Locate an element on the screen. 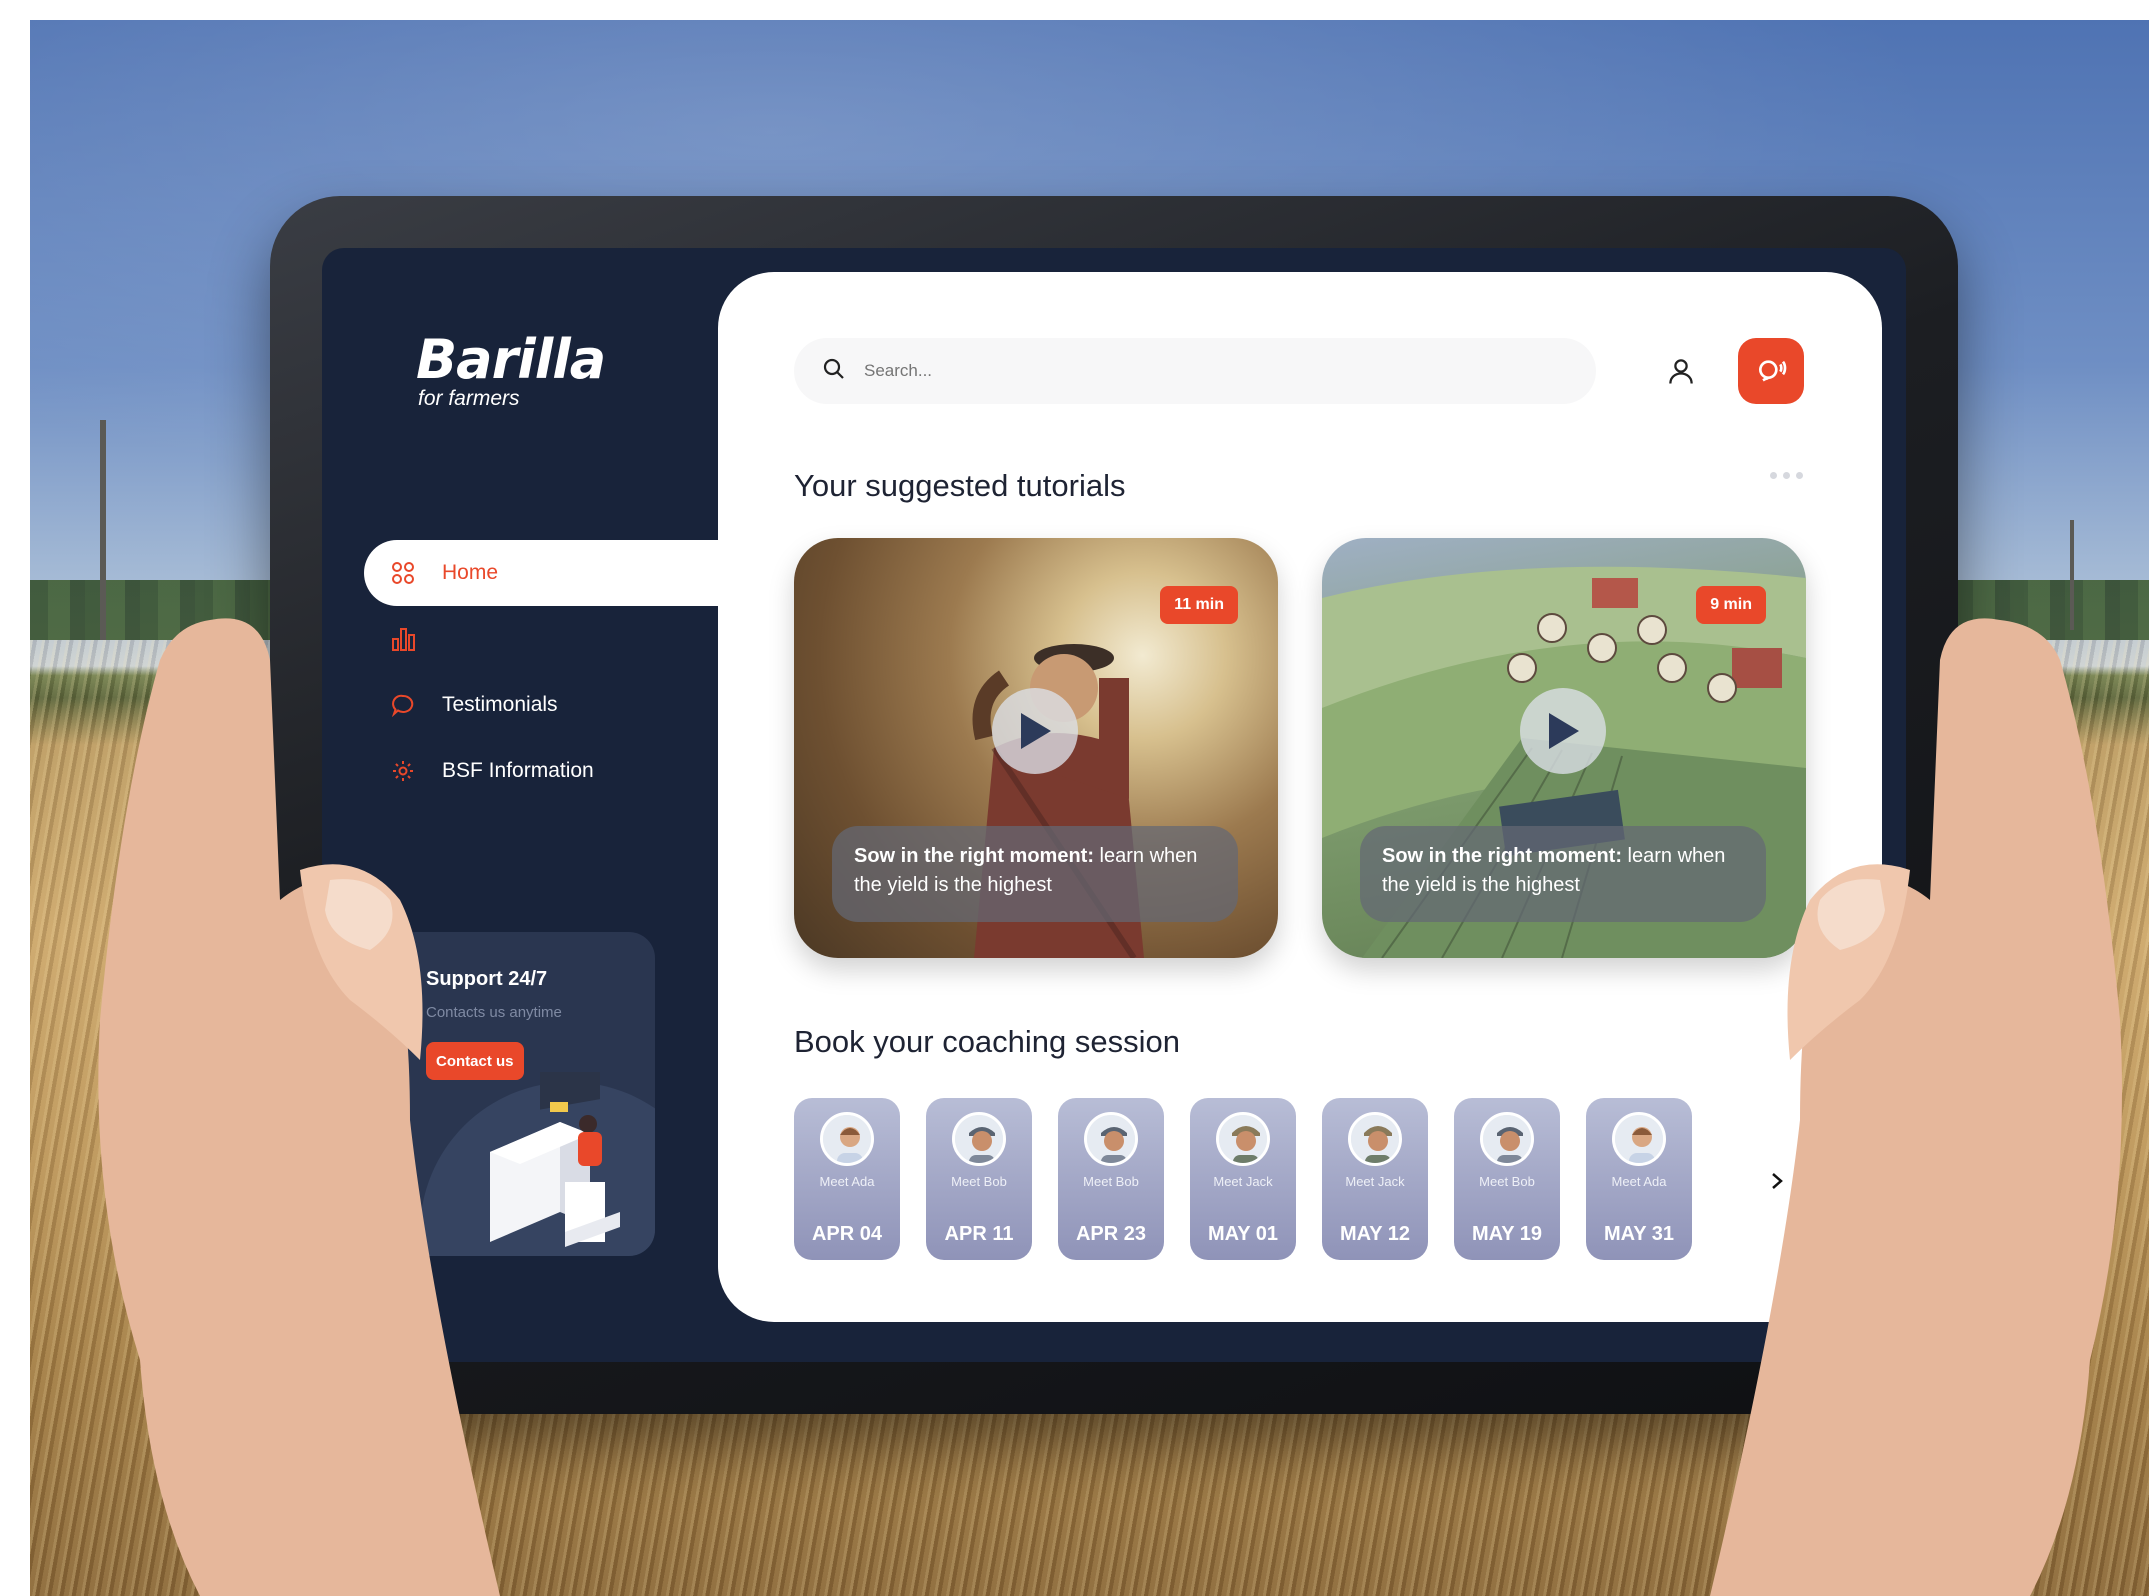 This screenshot has height=1596, width=2149. session-date: APR 11 is located at coordinates (979, 1234).